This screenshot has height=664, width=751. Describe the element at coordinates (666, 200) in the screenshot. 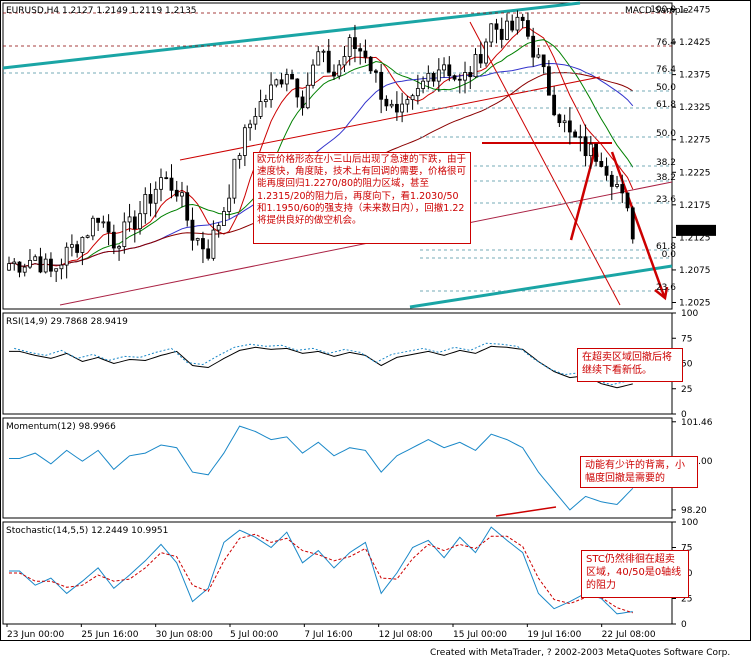

I see `fib-level-label: 23.6` at that location.